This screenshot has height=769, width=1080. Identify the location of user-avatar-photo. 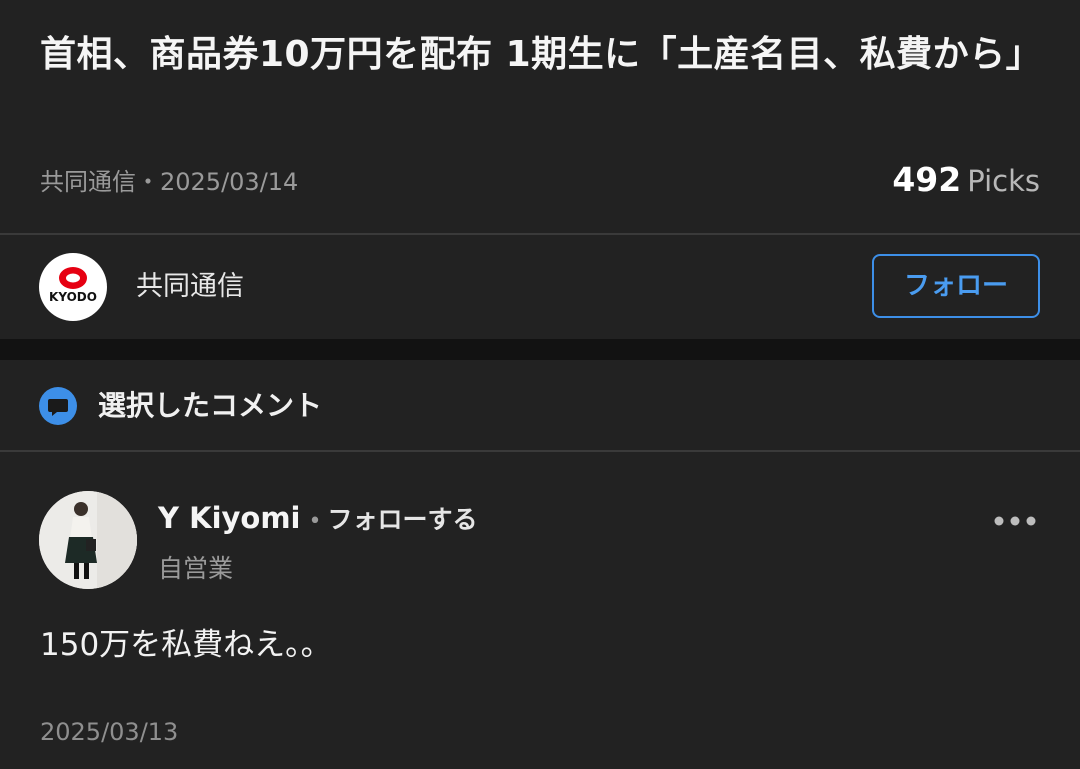
(88, 540).